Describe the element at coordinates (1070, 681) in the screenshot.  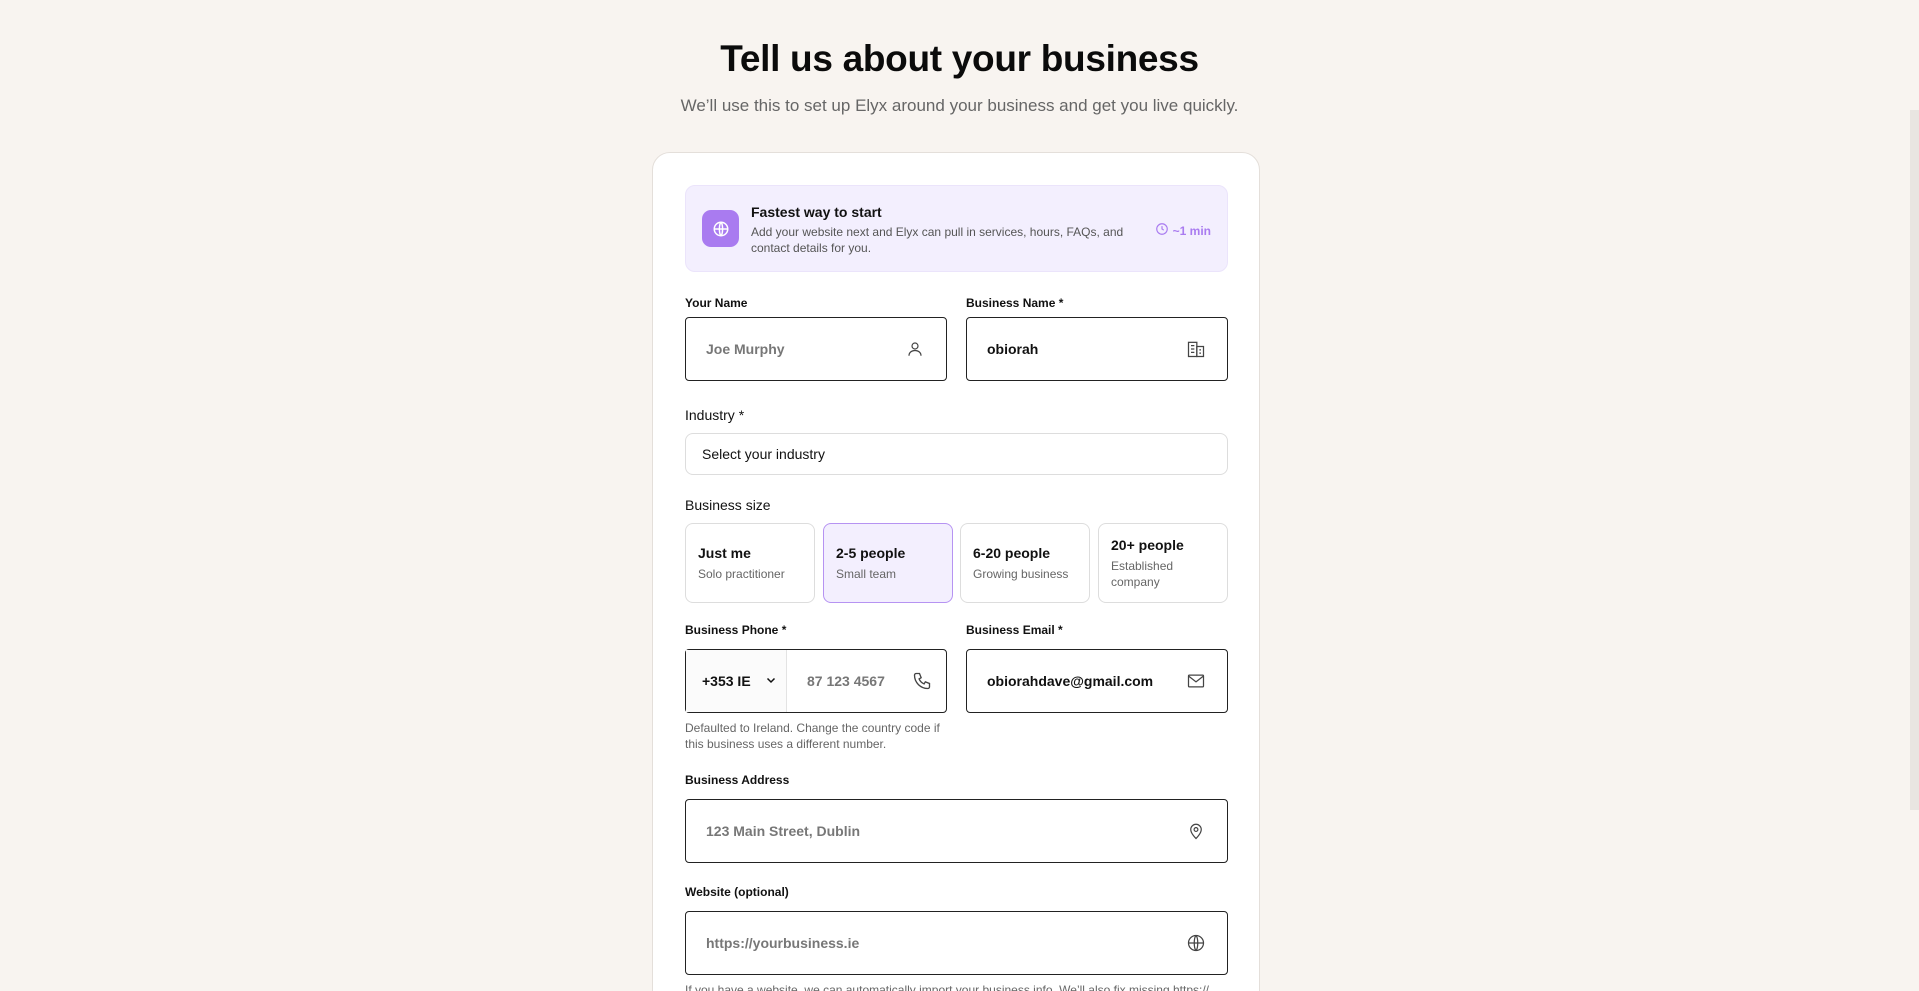
I see `business-email-value: obiorahdave@gmail.com` at that location.